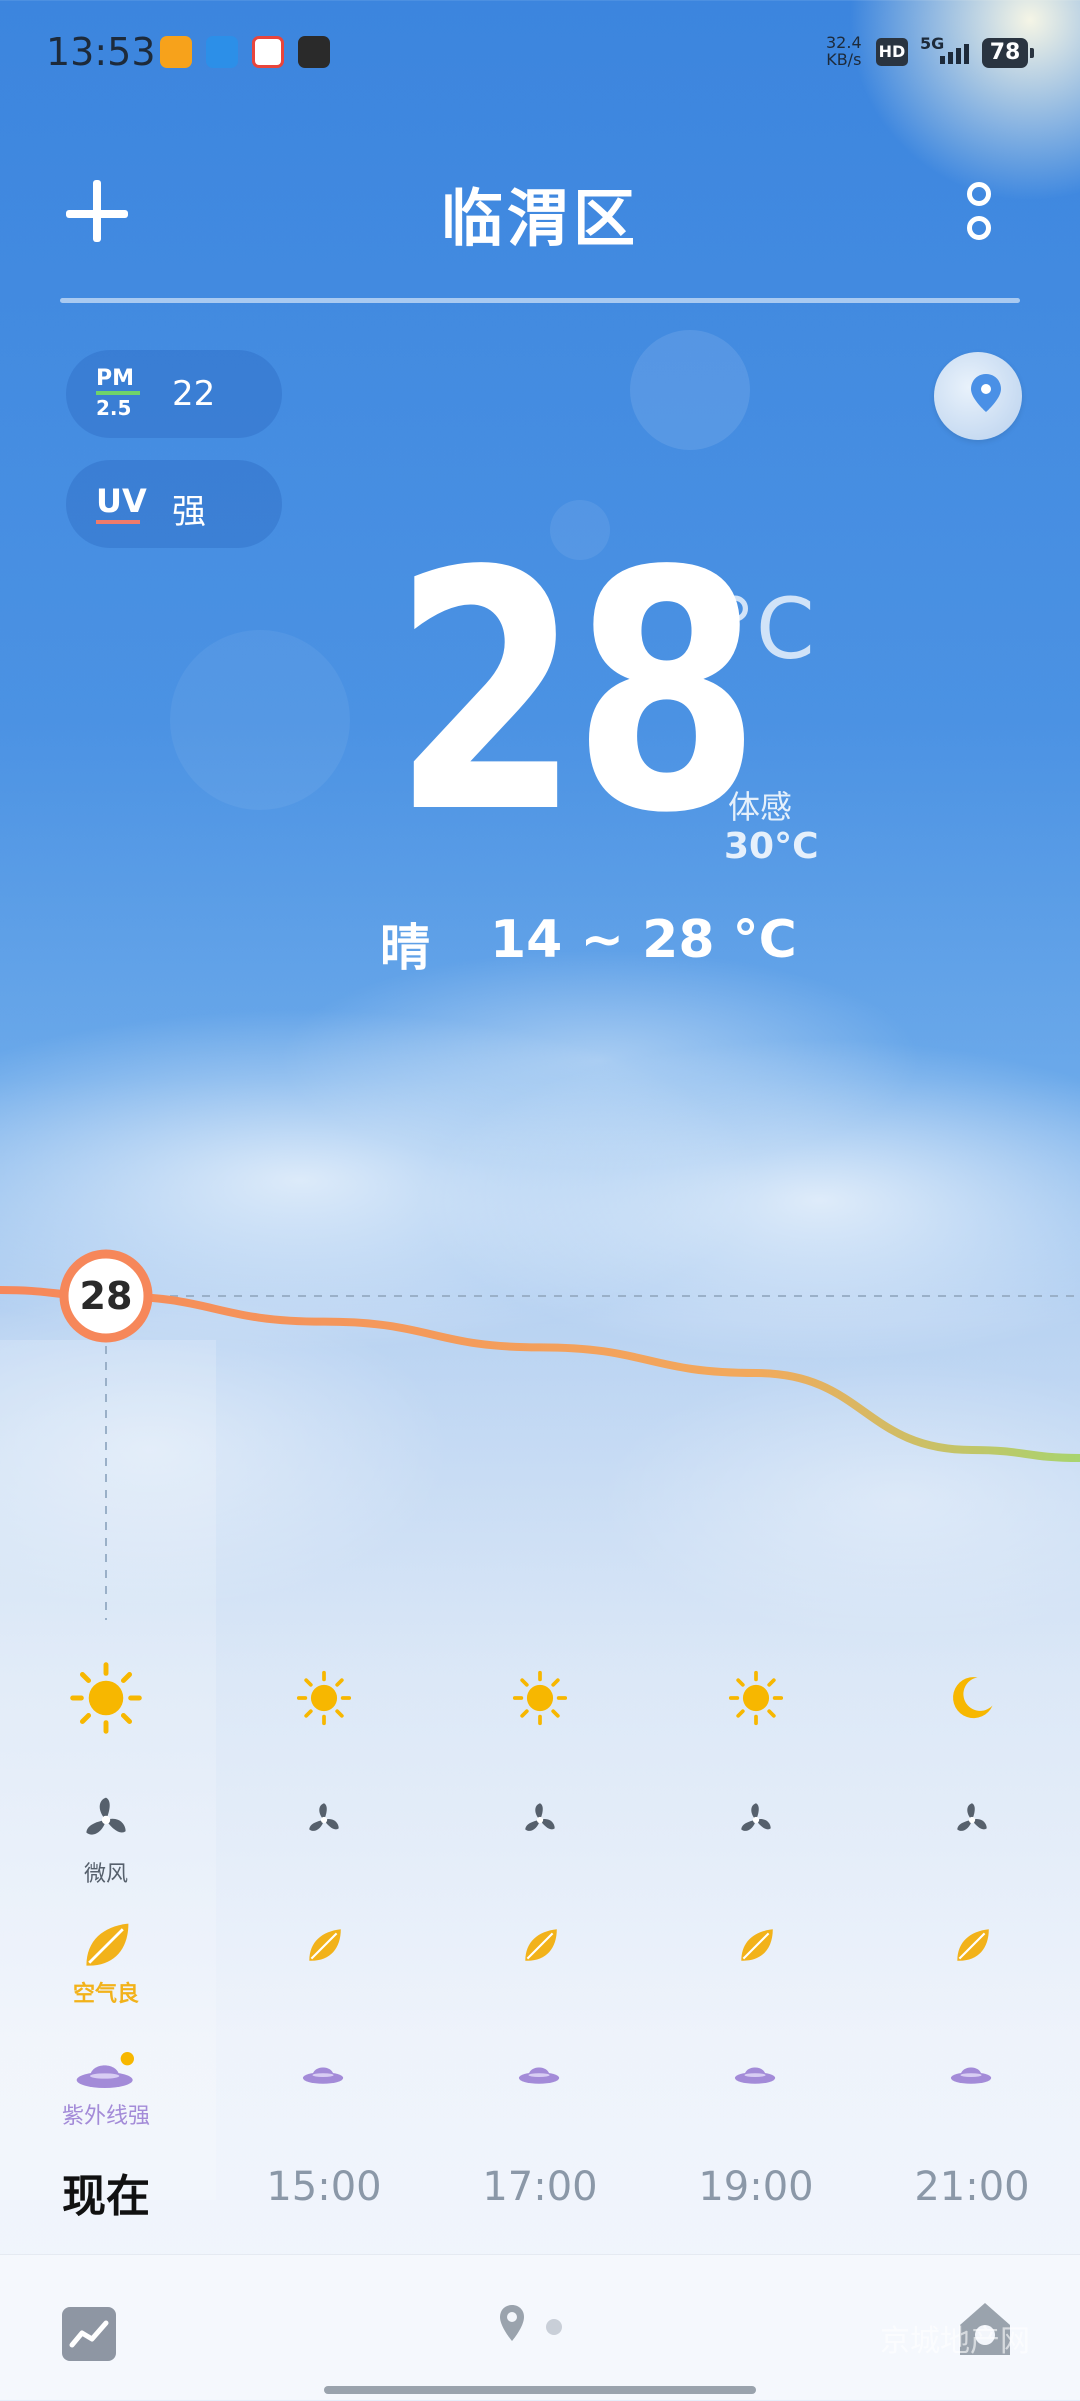 The width and height of the screenshot is (1080, 2401). I want to click on feels-like-value: 30°C, so click(771, 846).